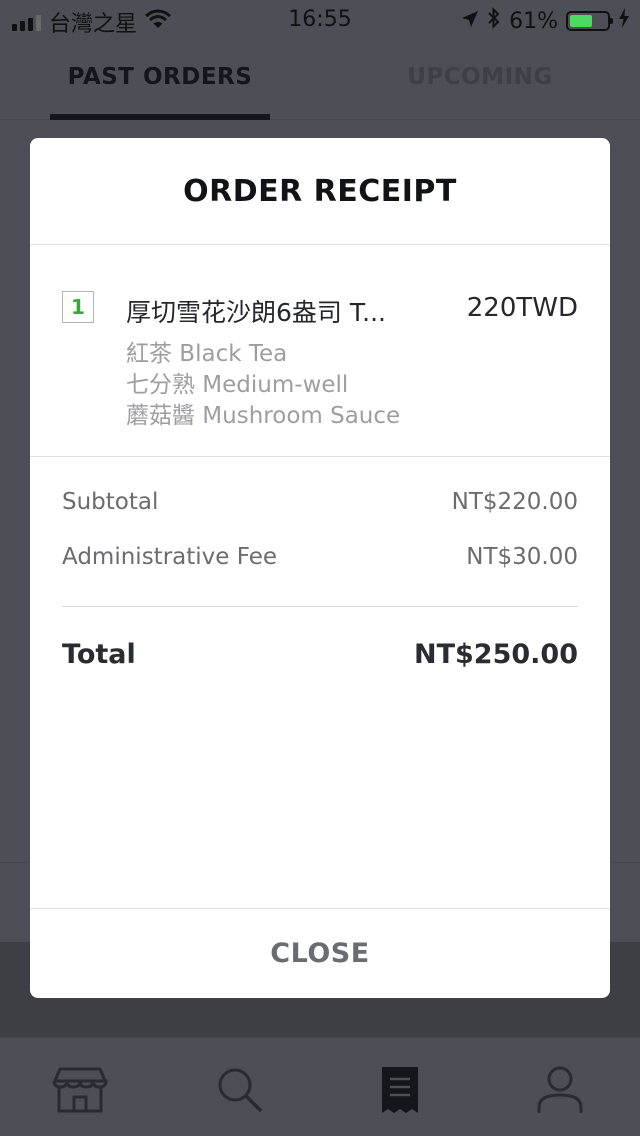 The width and height of the screenshot is (640, 1136). What do you see at coordinates (533, 21) in the screenshot?
I see `battery-percent: 61%` at bounding box center [533, 21].